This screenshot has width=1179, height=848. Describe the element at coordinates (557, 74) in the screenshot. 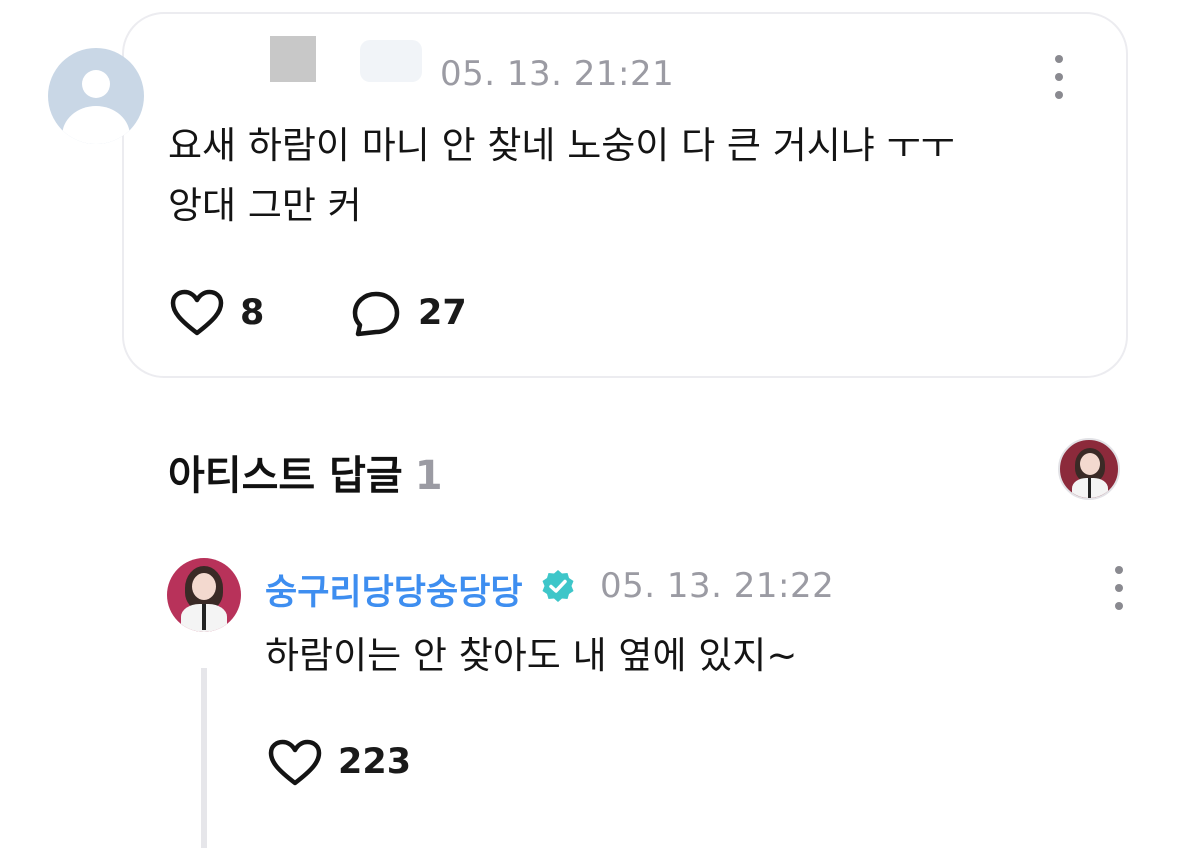

I see `fan-post-date: 05. 13. 21:21` at that location.